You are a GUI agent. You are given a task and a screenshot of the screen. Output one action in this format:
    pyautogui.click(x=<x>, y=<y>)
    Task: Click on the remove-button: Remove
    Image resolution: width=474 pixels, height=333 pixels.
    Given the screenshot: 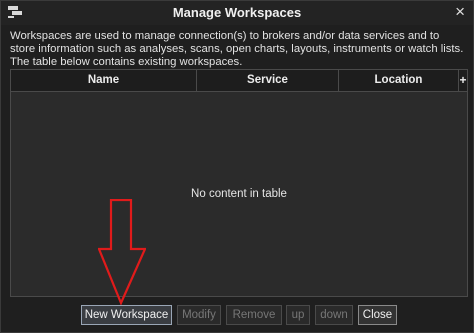 What is the action you would take?
    pyautogui.click(x=254, y=315)
    